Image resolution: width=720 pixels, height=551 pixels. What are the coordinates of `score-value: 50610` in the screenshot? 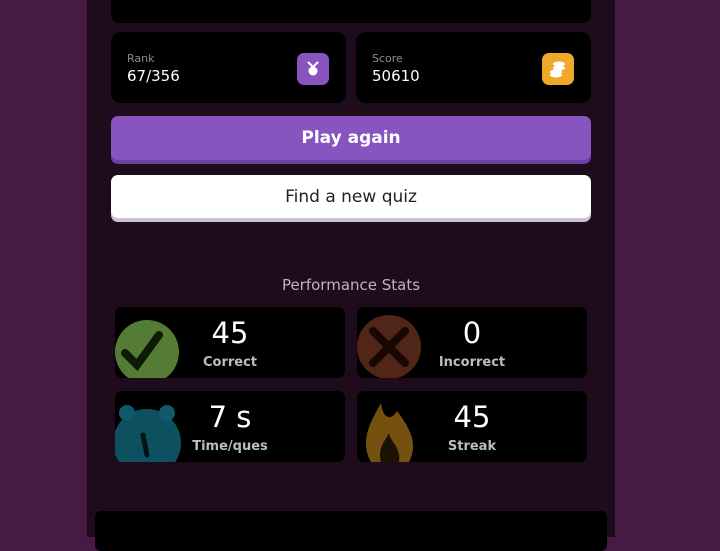 It's located at (396, 76).